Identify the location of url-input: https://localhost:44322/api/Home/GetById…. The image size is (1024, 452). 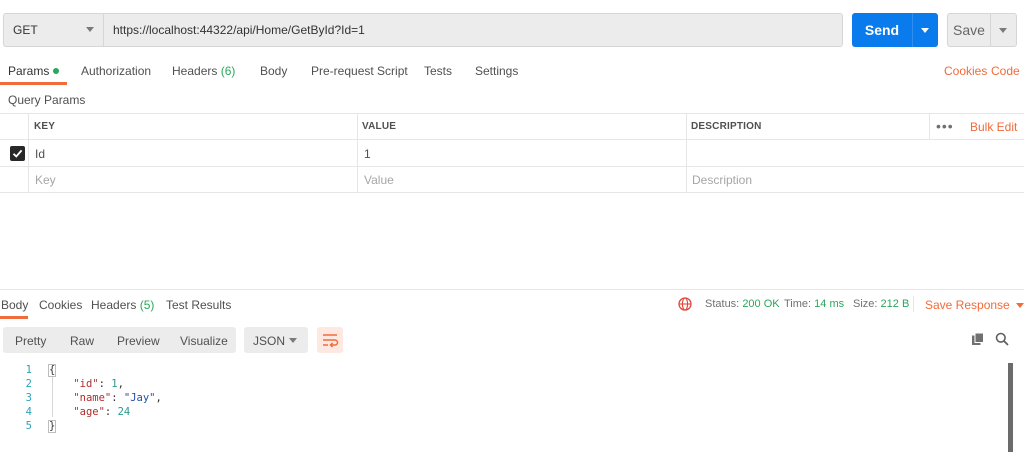
(473, 30).